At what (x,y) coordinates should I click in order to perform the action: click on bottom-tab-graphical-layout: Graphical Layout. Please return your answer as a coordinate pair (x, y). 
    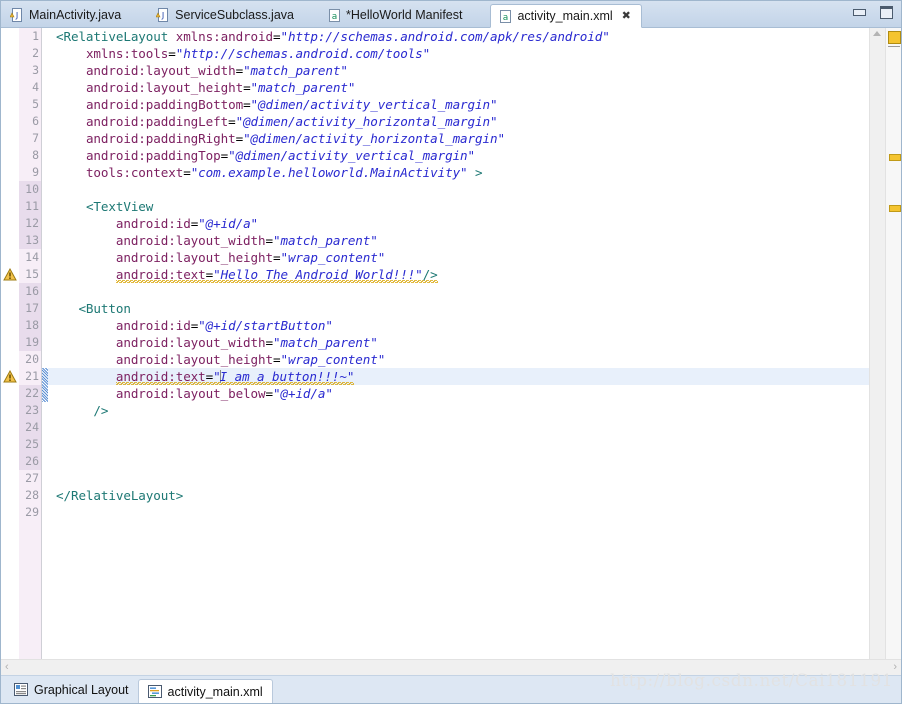
    Looking at the image, I should click on (71, 690).